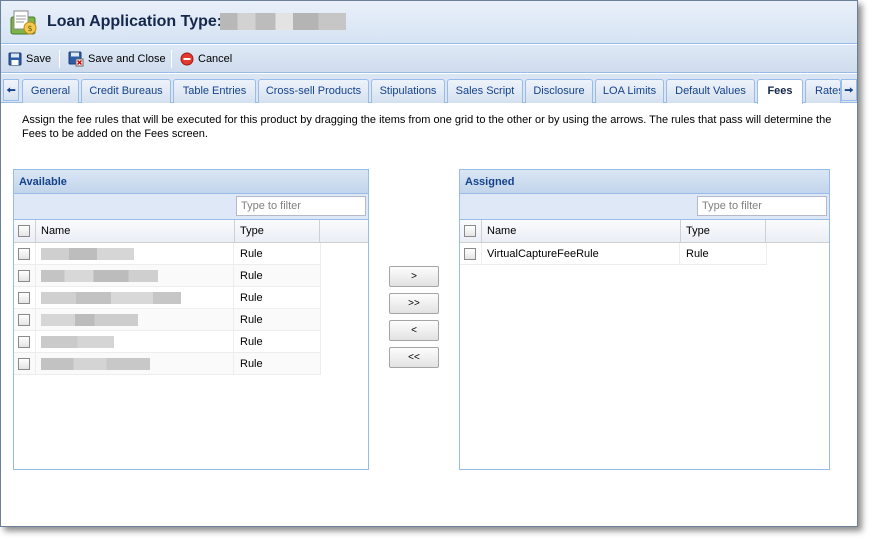  Describe the element at coordinates (581, 231) in the screenshot. I see `assigned-name-column-header: Name` at that location.